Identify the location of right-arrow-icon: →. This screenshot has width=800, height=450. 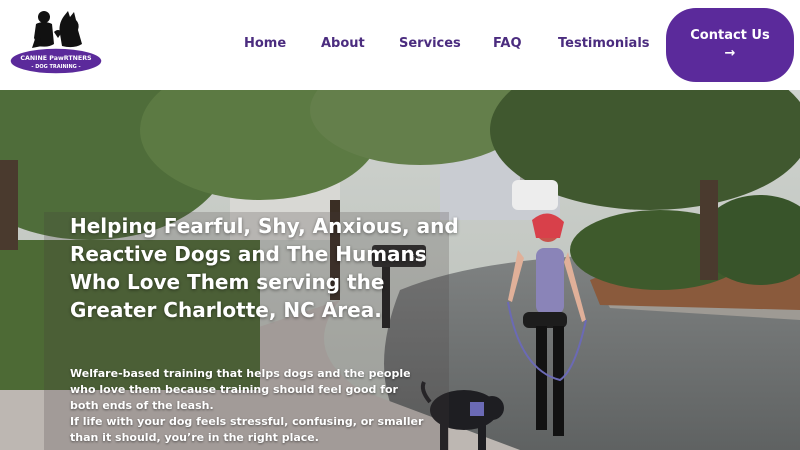
(730, 53).